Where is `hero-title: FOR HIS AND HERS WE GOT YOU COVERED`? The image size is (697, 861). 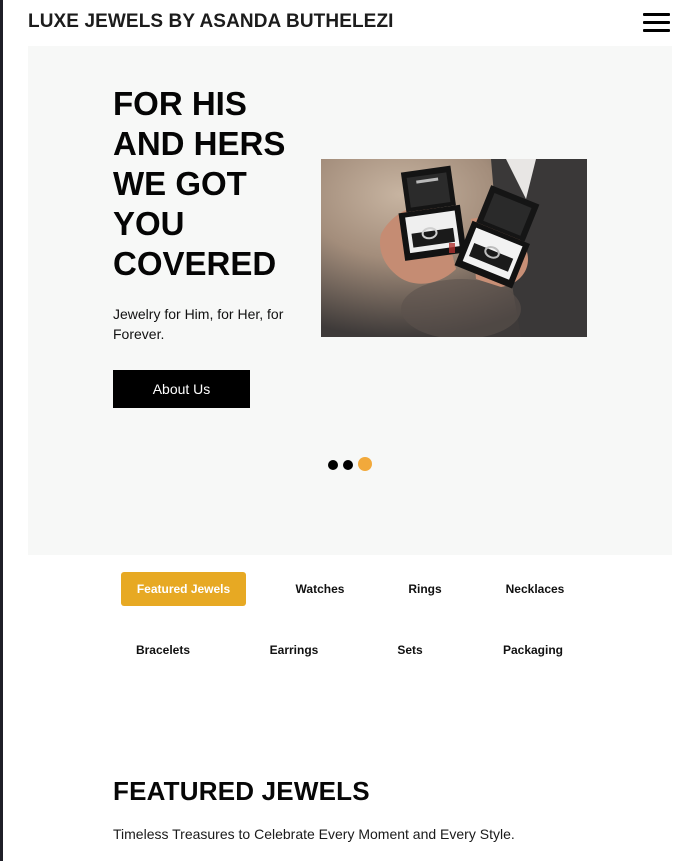
hero-title: FOR HIS AND HERS WE GOT YOU COVERED is located at coordinates (199, 183).